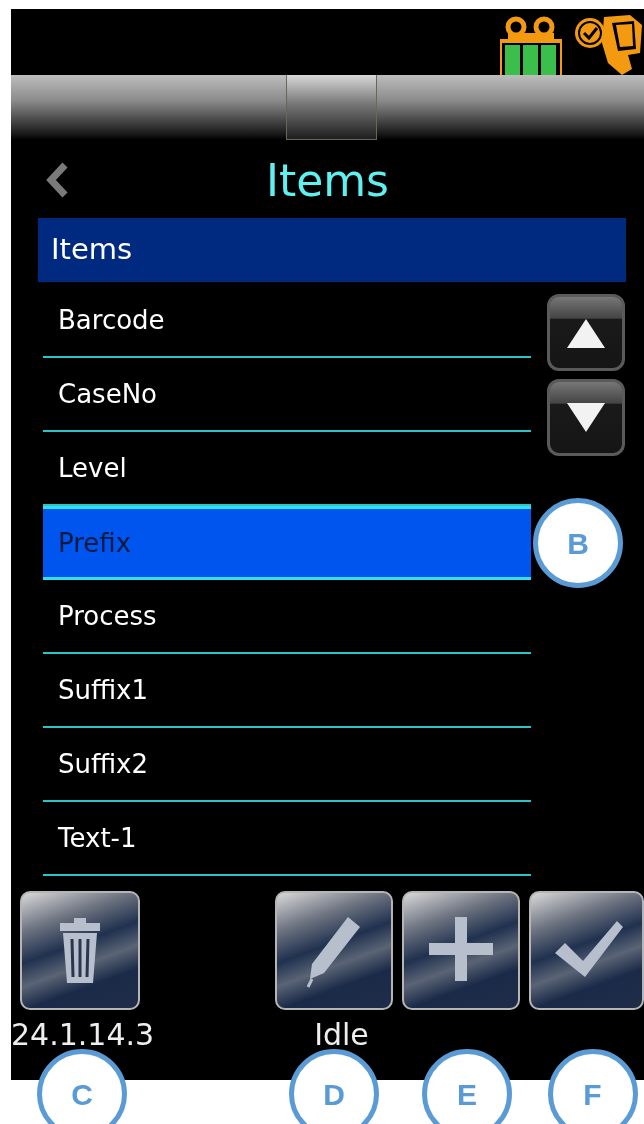 The image size is (644, 1124). I want to click on delete-button, so click(80, 950).